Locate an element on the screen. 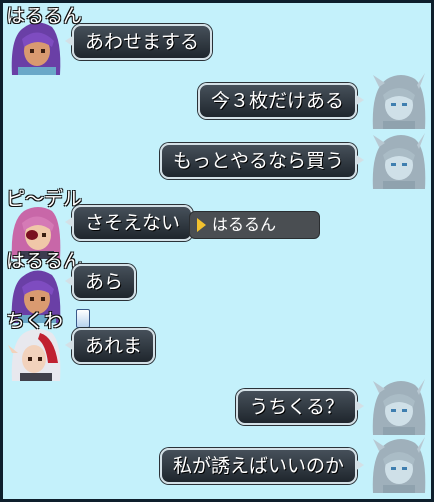 Image resolution: width=434 pixels, height=502 pixels. chat-bubble: うちくる？ is located at coordinates (300, 407).